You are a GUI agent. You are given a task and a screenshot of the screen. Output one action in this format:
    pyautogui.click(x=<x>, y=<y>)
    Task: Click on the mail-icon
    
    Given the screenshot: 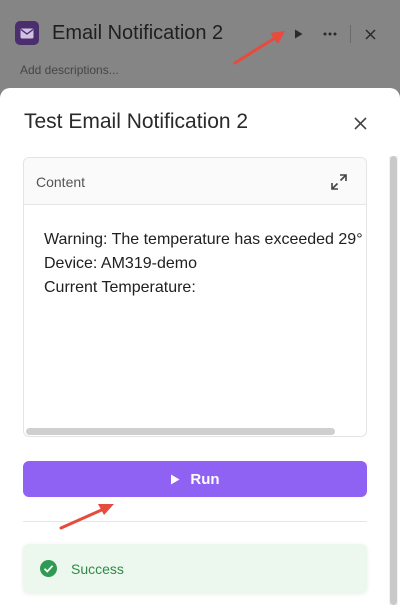 What is the action you would take?
    pyautogui.click(x=27, y=33)
    